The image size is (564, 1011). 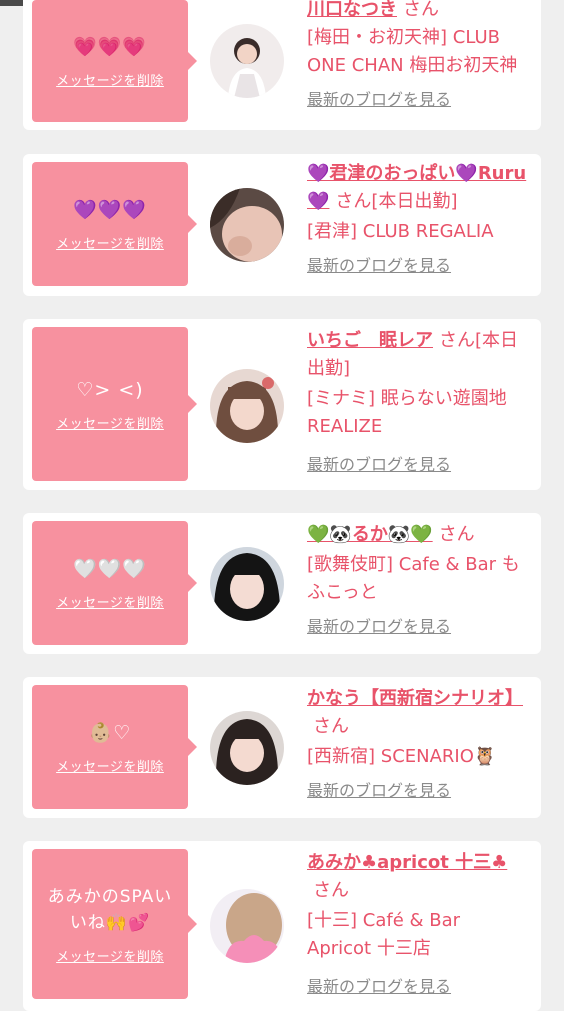 I want to click on message-text: ♡> <), so click(x=110, y=389).